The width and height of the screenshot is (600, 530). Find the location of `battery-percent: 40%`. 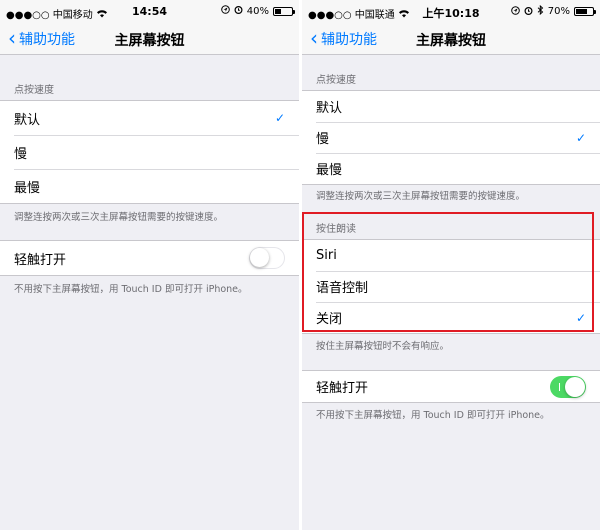

battery-percent: 40% is located at coordinates (257, 11).